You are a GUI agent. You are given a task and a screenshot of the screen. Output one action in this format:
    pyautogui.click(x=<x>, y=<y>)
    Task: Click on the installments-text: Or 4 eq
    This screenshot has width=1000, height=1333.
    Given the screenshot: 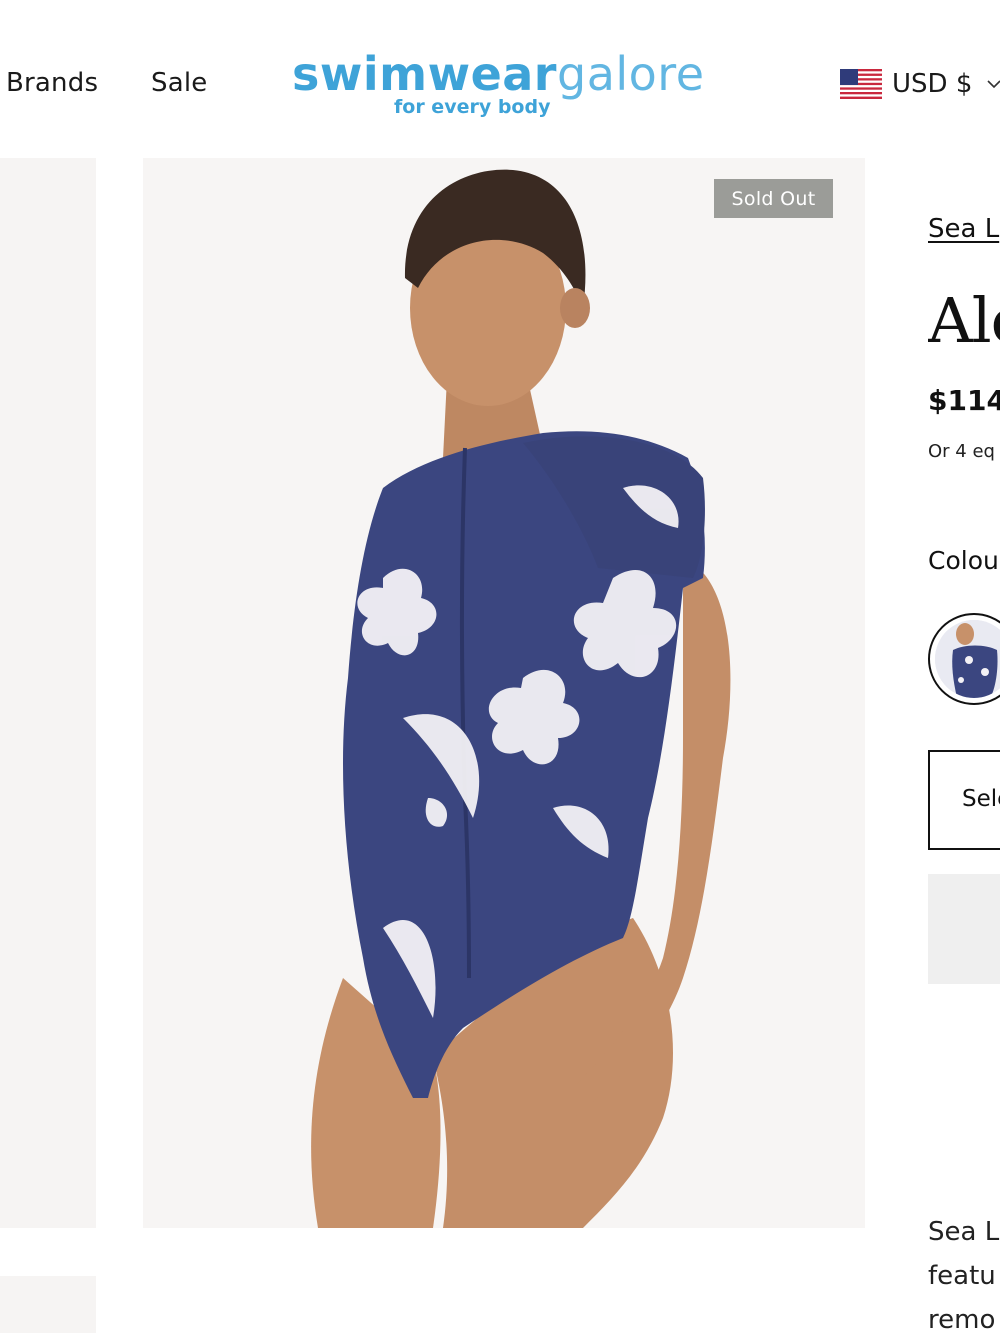 What is the action you would take?
    pyautogui.click(x=961, y=451)
    